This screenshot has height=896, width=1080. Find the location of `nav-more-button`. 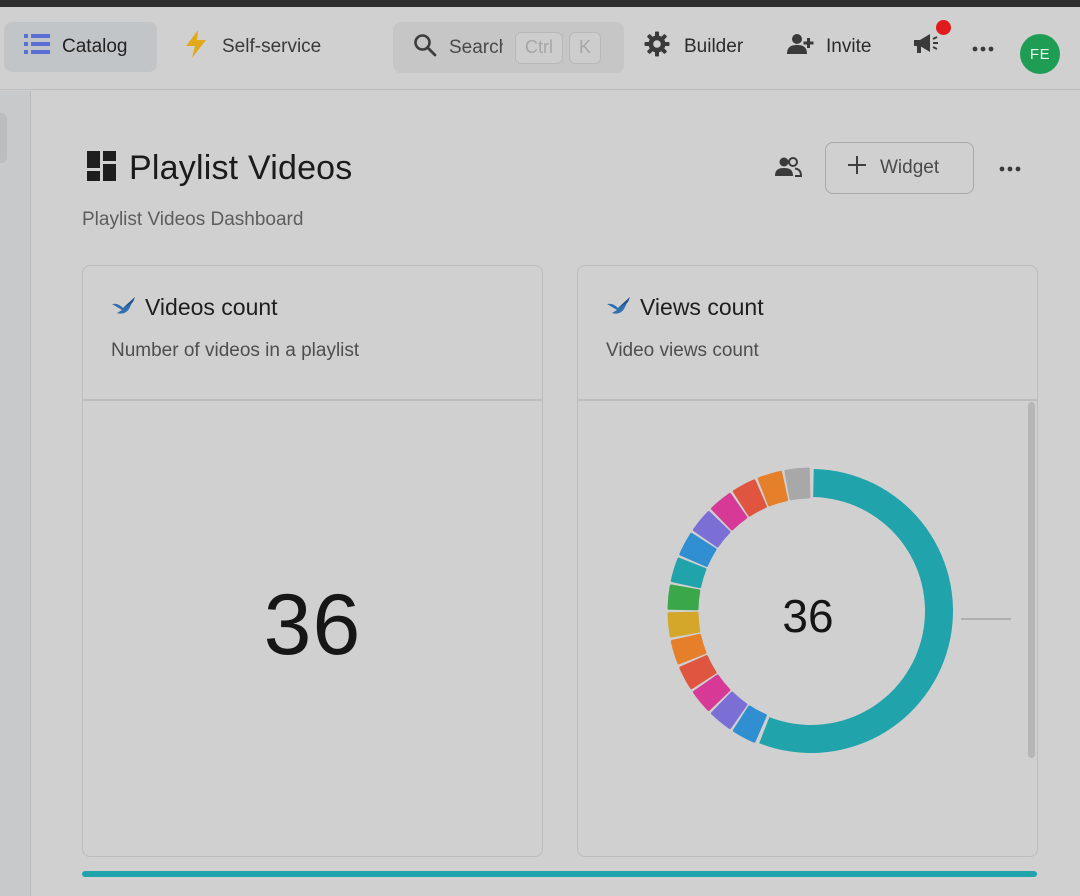

nav-more-button is located at coordinates (983, 47).